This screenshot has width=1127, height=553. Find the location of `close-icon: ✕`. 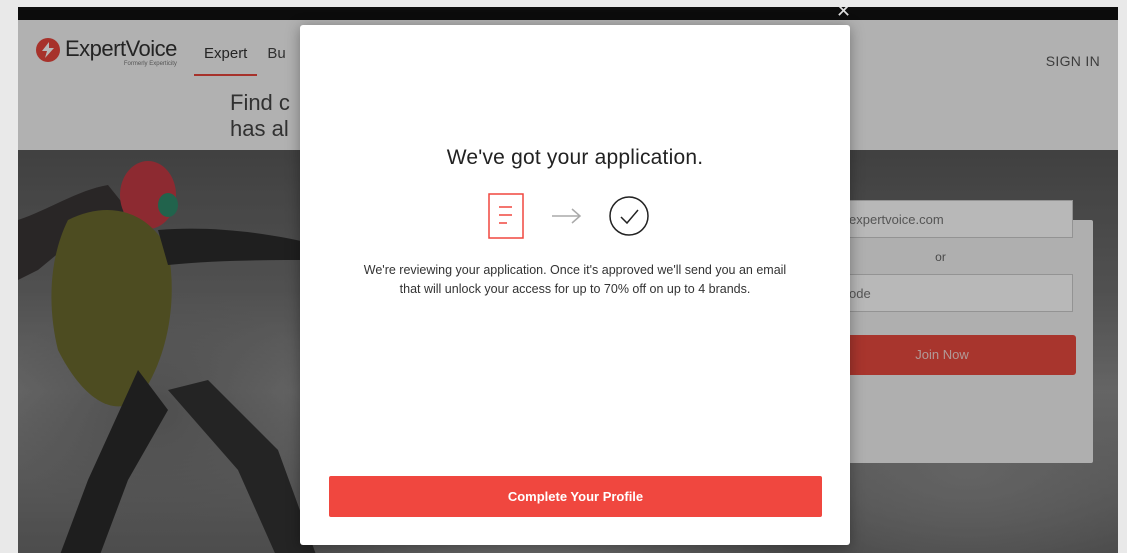

close-icon: ✕ is located at coordinates (843, 14).